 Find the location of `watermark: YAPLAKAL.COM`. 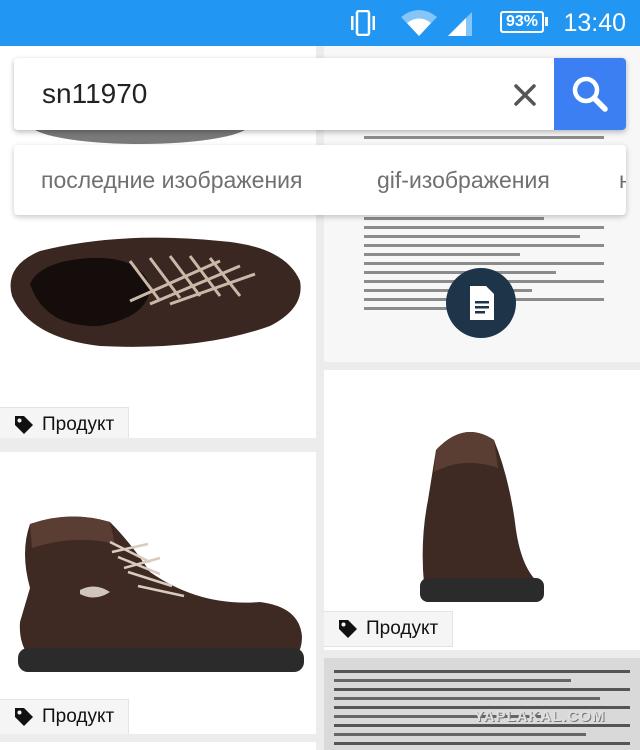

watermark: YAPLAKAL.COM is located at coordinates (540, 716).